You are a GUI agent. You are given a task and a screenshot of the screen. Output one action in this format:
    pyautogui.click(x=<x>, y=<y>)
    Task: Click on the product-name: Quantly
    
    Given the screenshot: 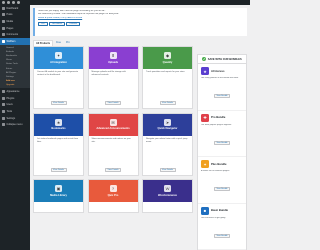 What is the action you would take?
    pyautogui.click(x=167, y=62)
    